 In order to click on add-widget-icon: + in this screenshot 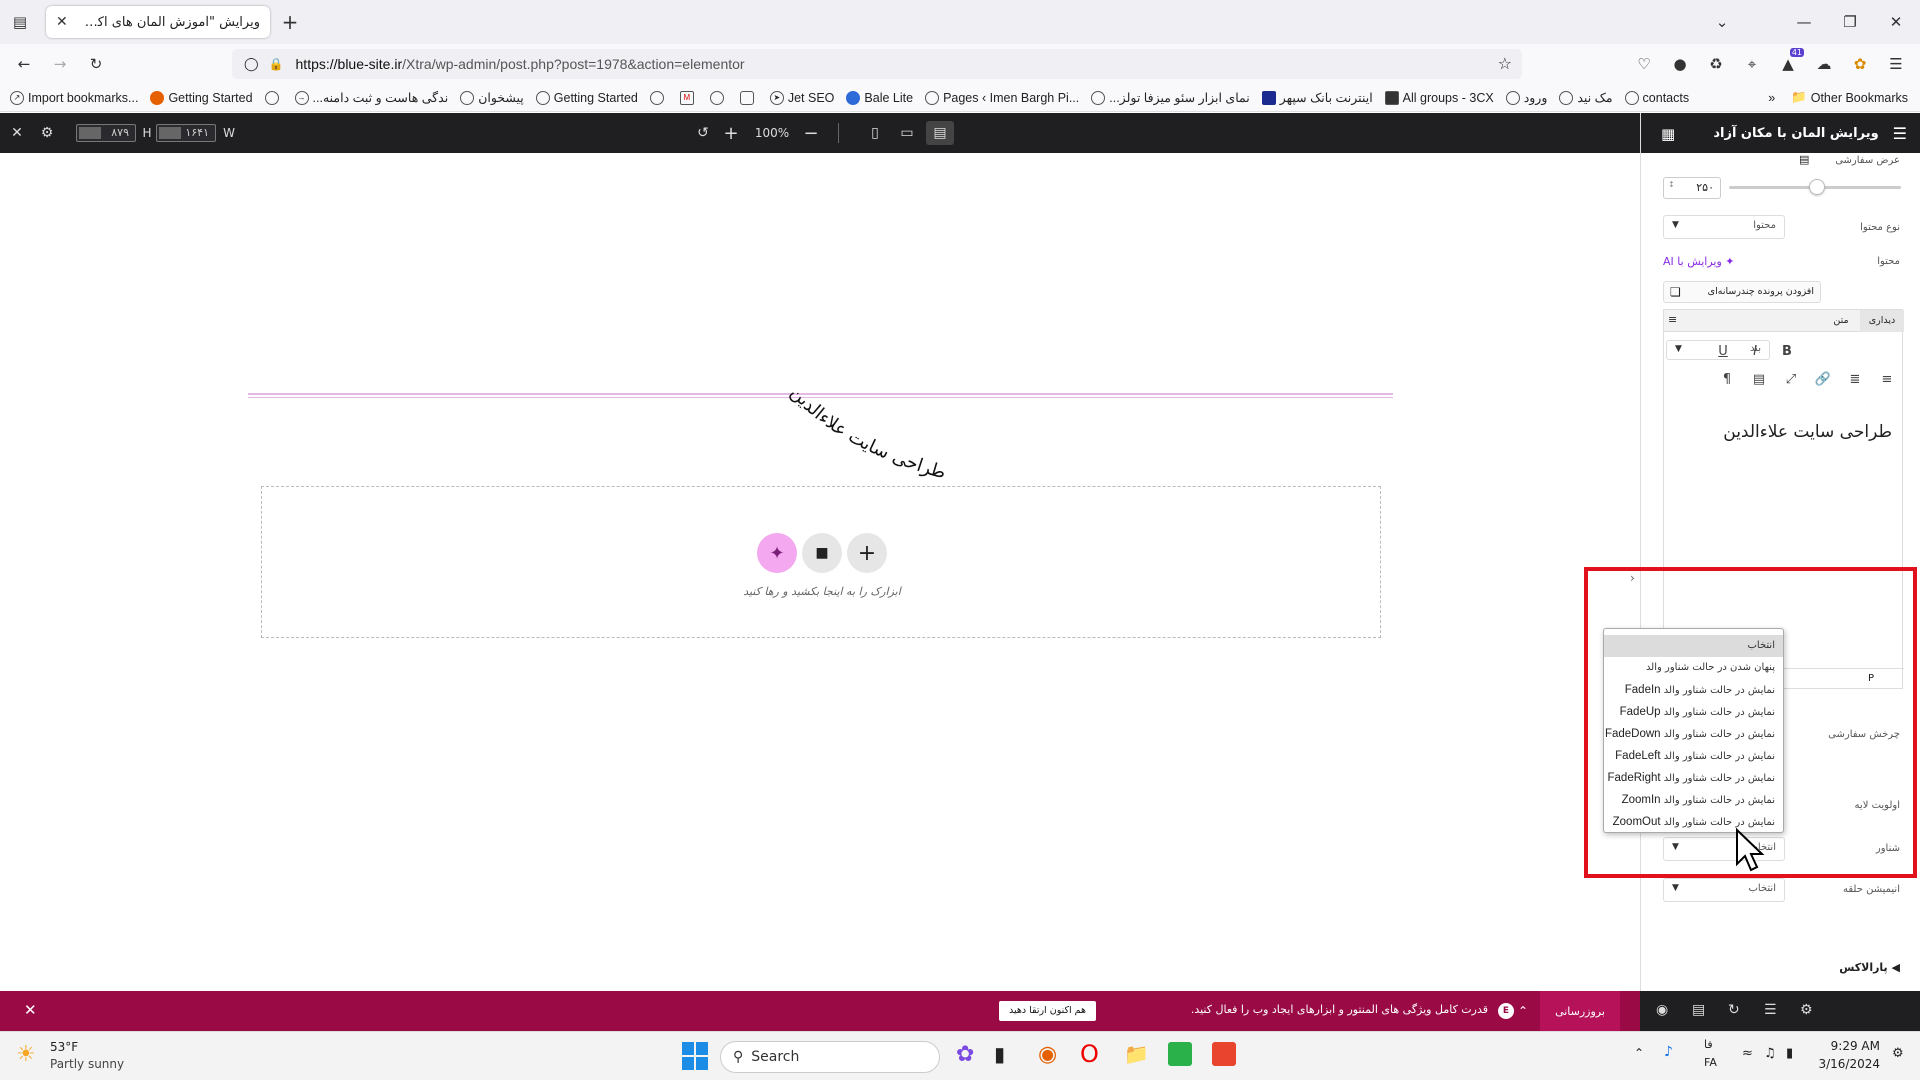, I will do `click(867, 553)`.